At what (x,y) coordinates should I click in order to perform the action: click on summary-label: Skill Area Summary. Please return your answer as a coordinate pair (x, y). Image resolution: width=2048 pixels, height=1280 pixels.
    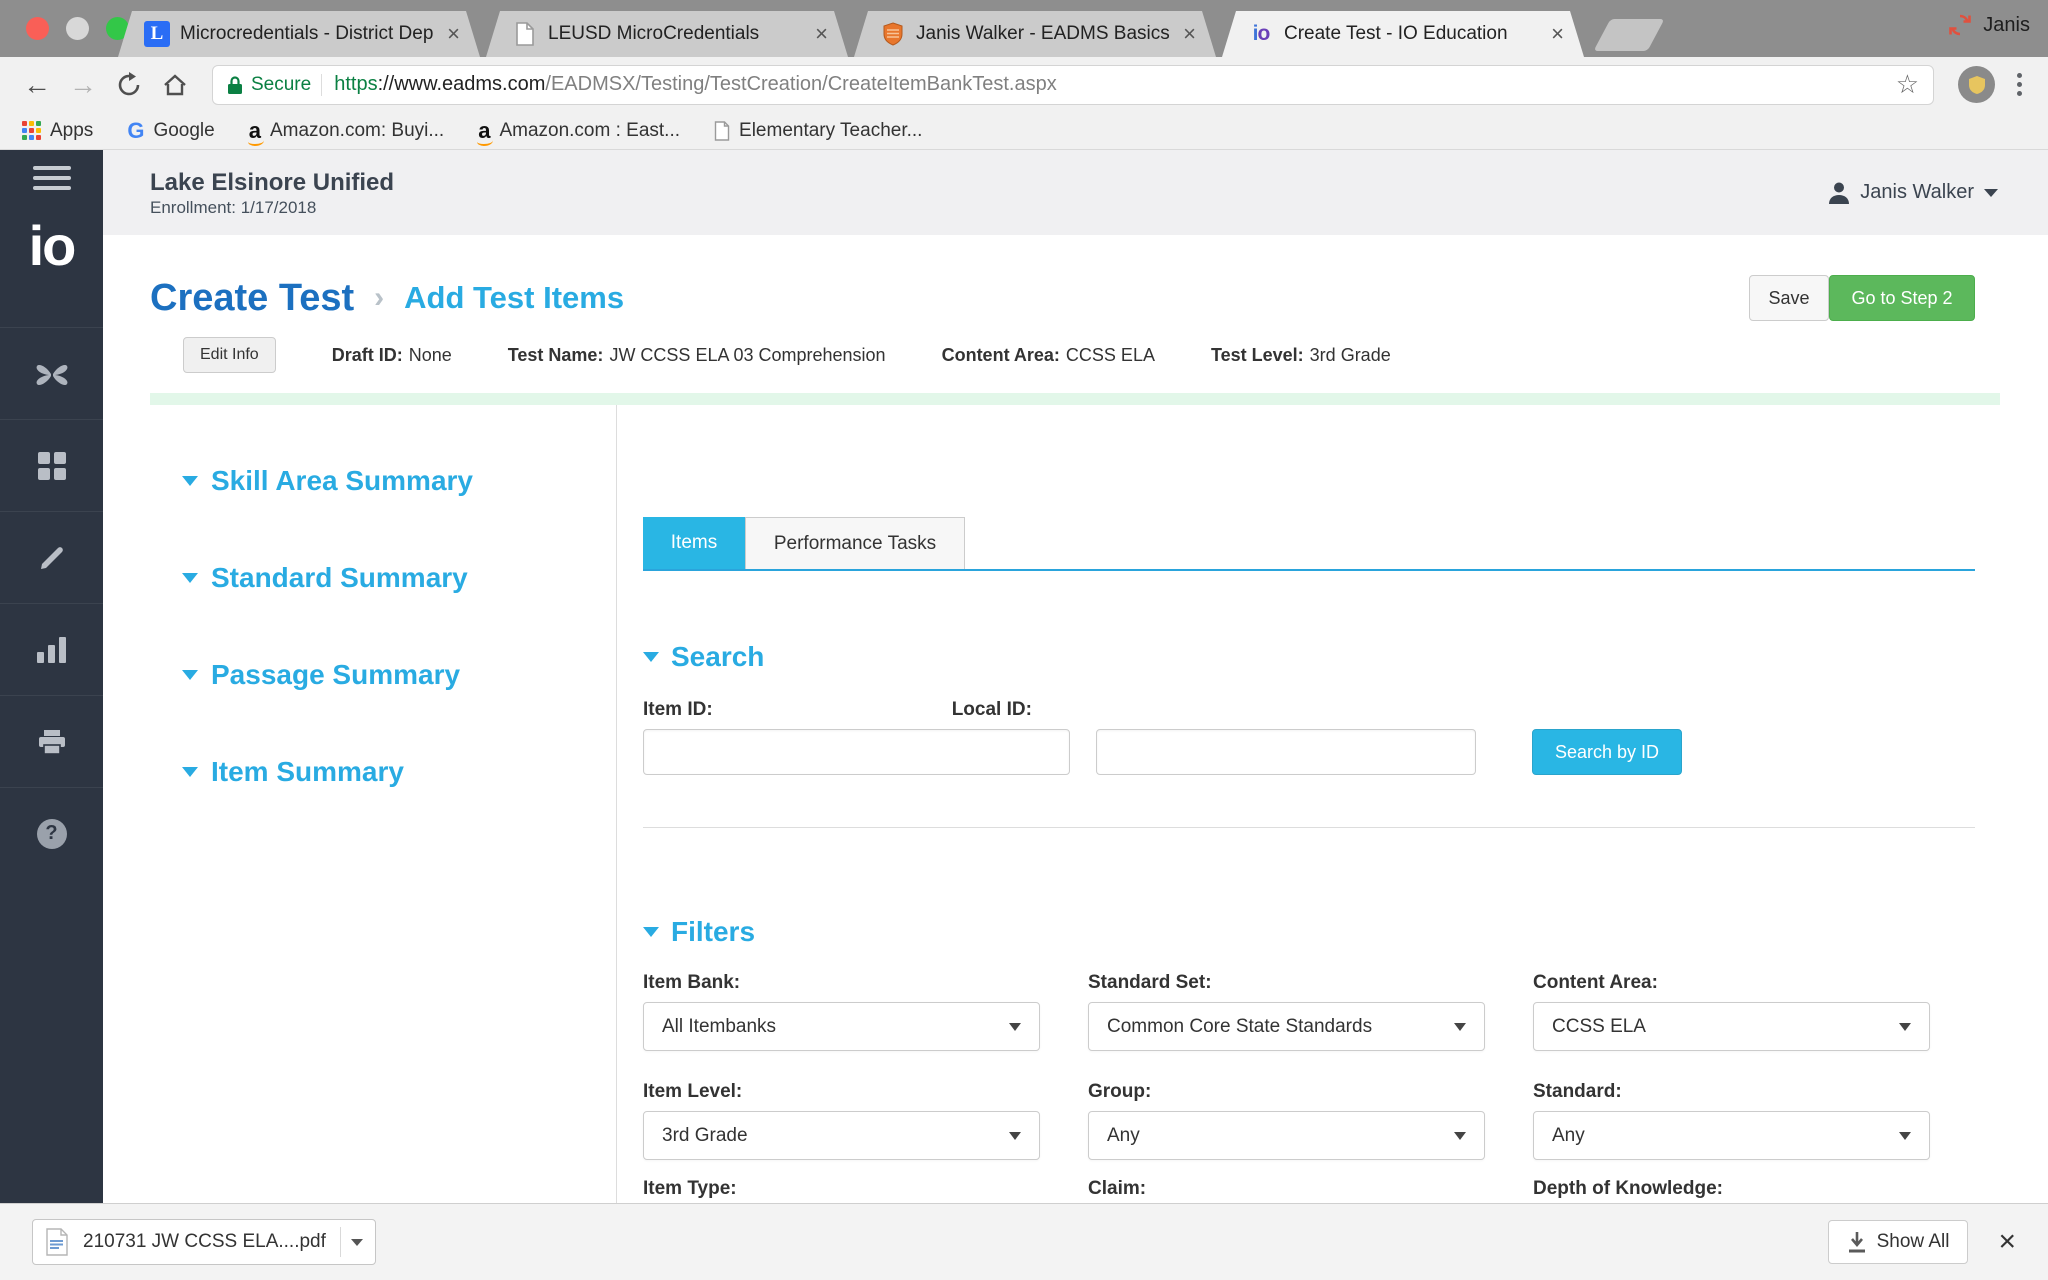
    Looking at the image, I should click on (342, 480).